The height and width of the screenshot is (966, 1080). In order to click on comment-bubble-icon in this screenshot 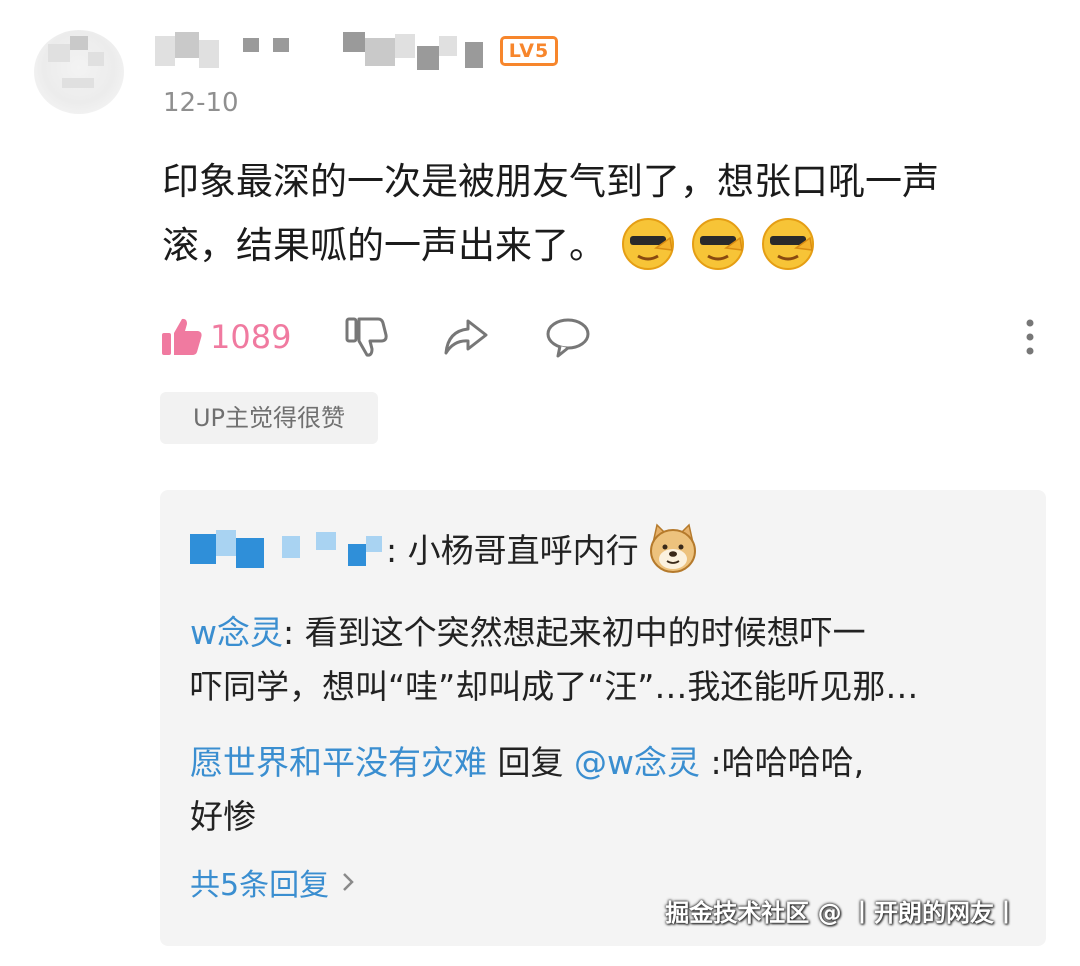, I will do `click(568, 338)`.